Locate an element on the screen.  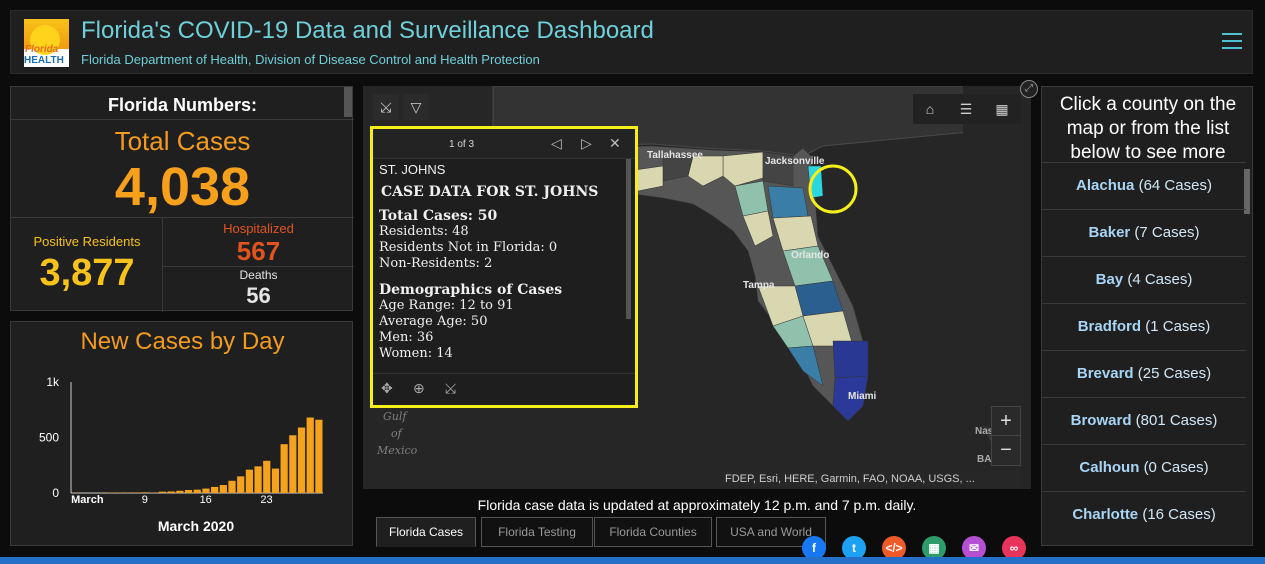
deaths-value: 56 is located at coordinates (258, 295).